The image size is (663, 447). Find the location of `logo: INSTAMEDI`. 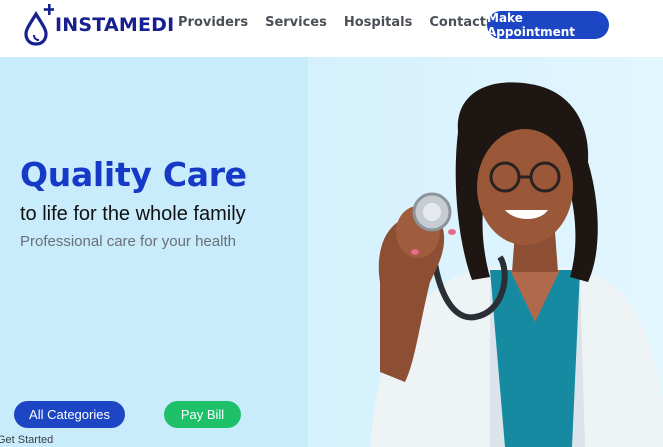

logo: INSTAMEDI is located at coordinates (99, 24).